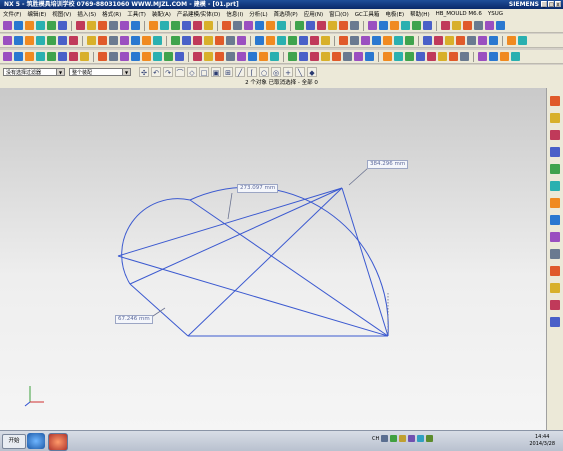  Describe the element at coordinates (276, 72) in the screenshot. I see `snap-tool-icon: ◎` at that location.